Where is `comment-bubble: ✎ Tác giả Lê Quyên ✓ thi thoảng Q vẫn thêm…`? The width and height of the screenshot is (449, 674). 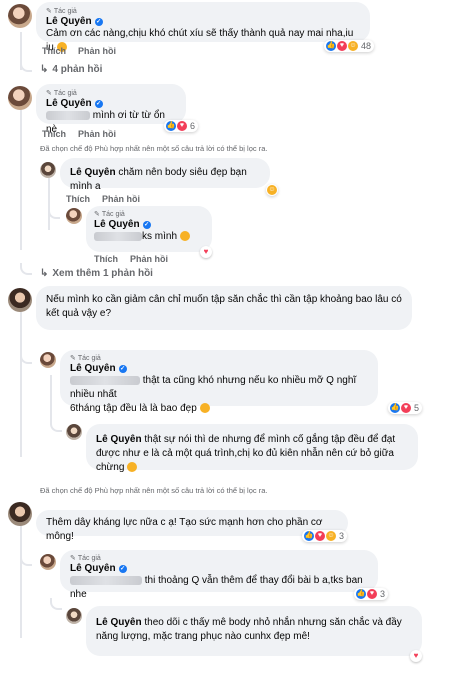
comment-bubble: ✎ Tác giả Lê Quyên ✓ thi thoảng Q vẫn thêm… is located at coordinates (219, 575).